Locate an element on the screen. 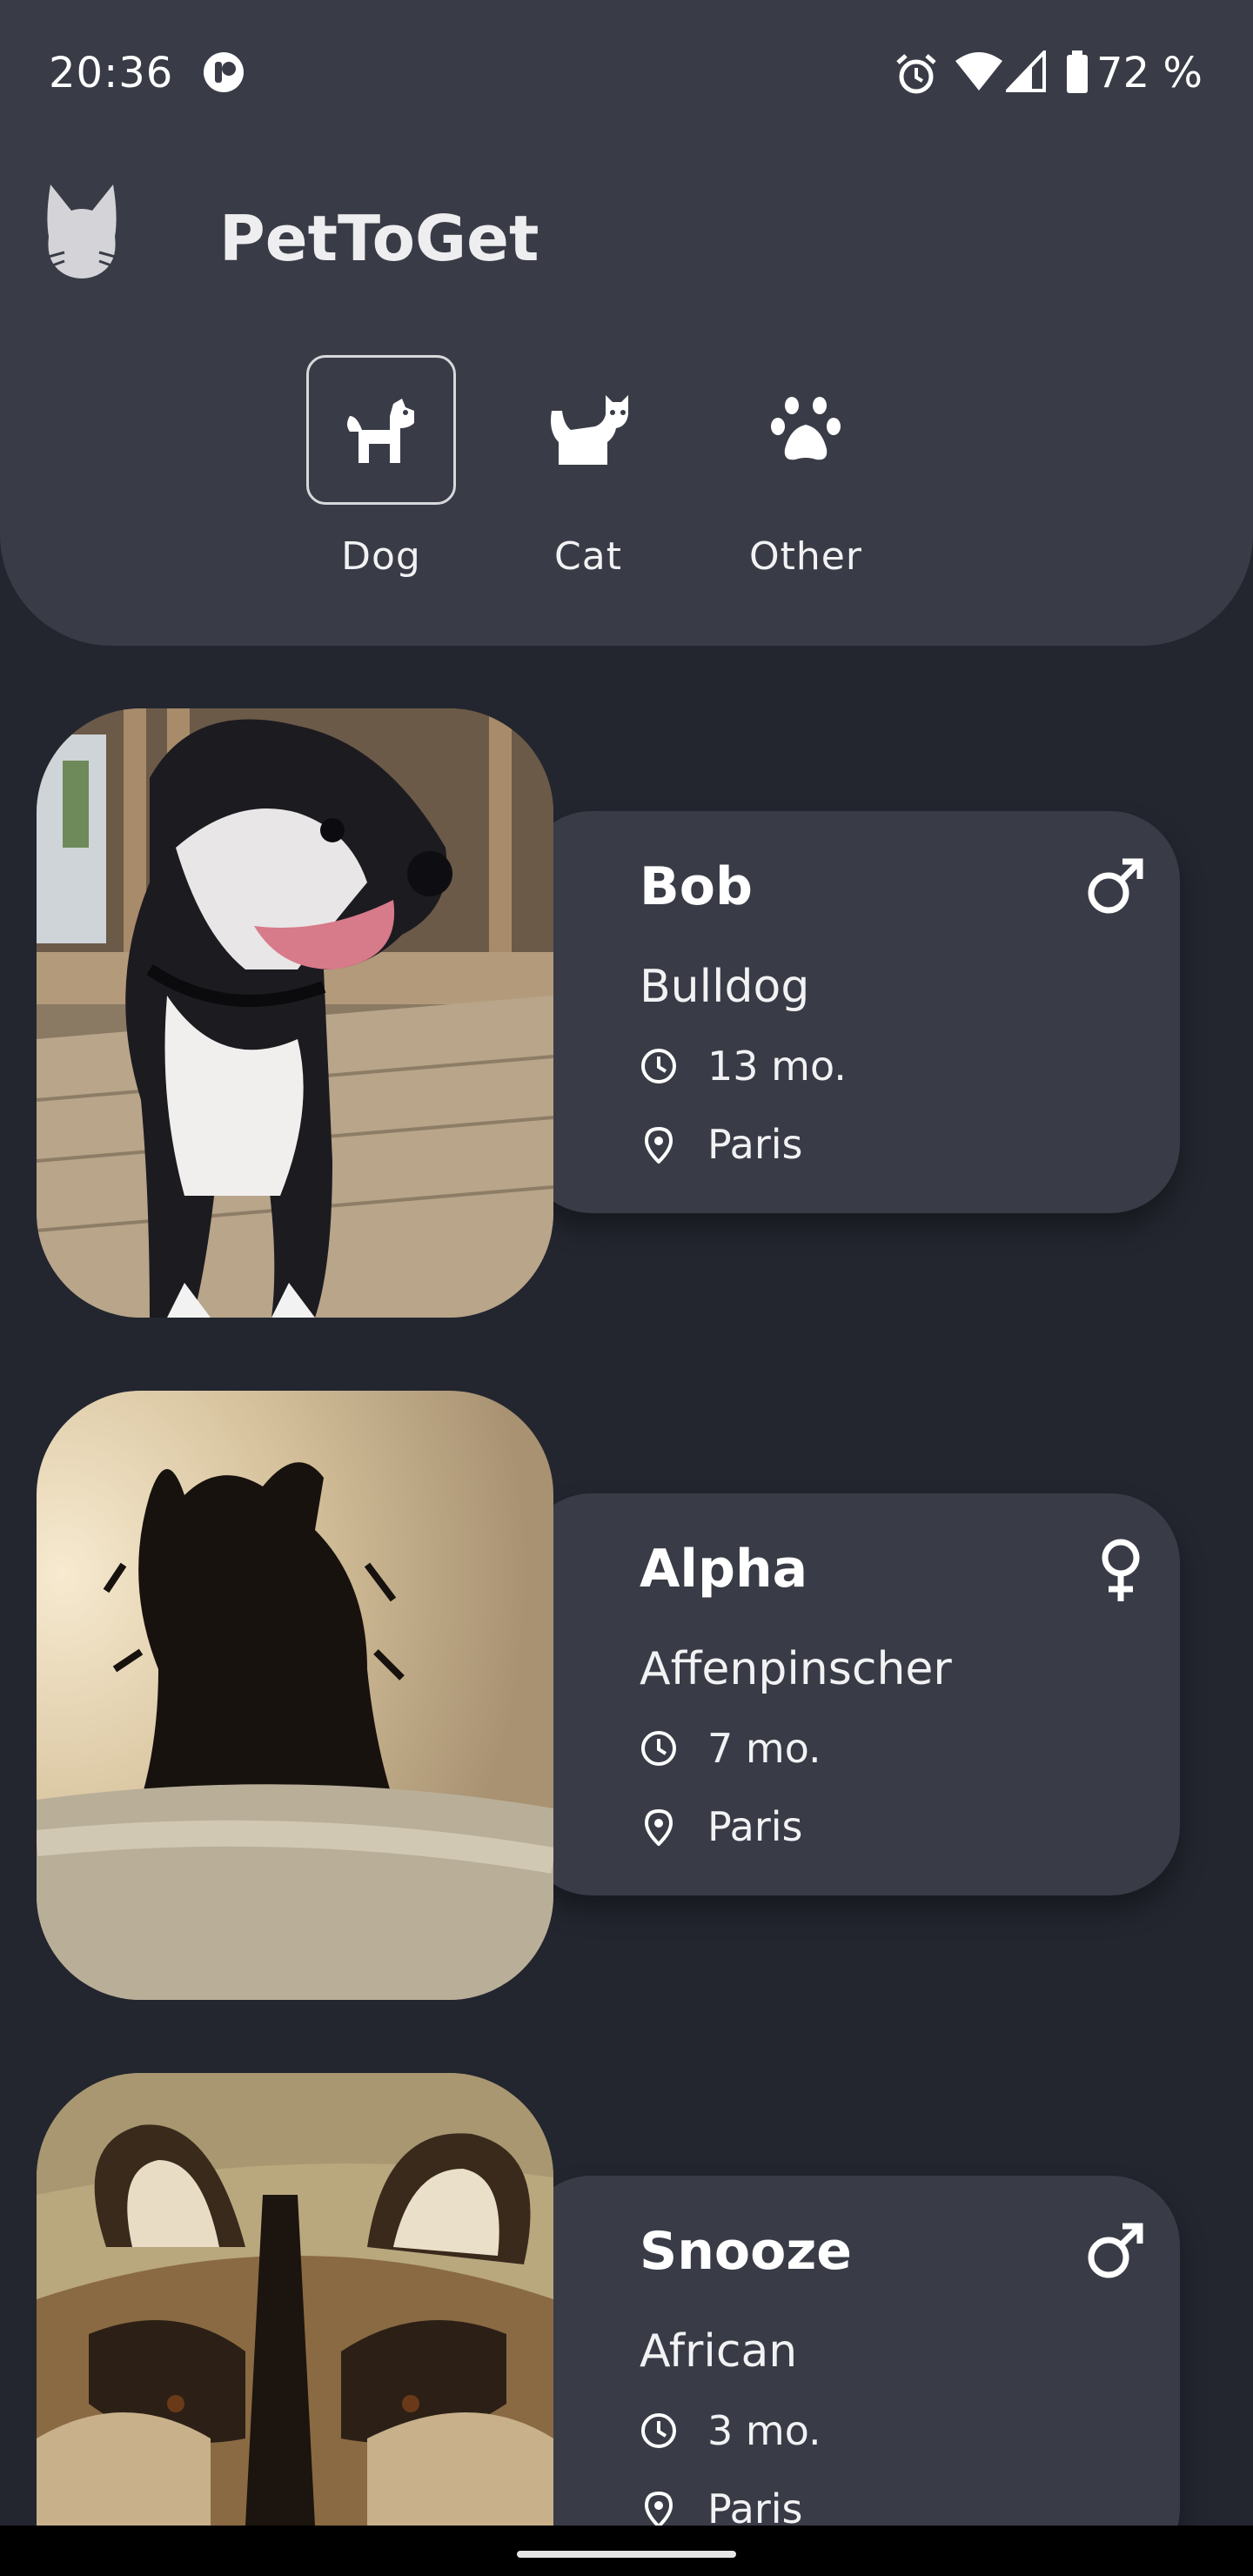 Image resolution: width=1253 pixels, height=2576 pixels. pet-age: 3 mo. is located at coordinates (764, 2430).